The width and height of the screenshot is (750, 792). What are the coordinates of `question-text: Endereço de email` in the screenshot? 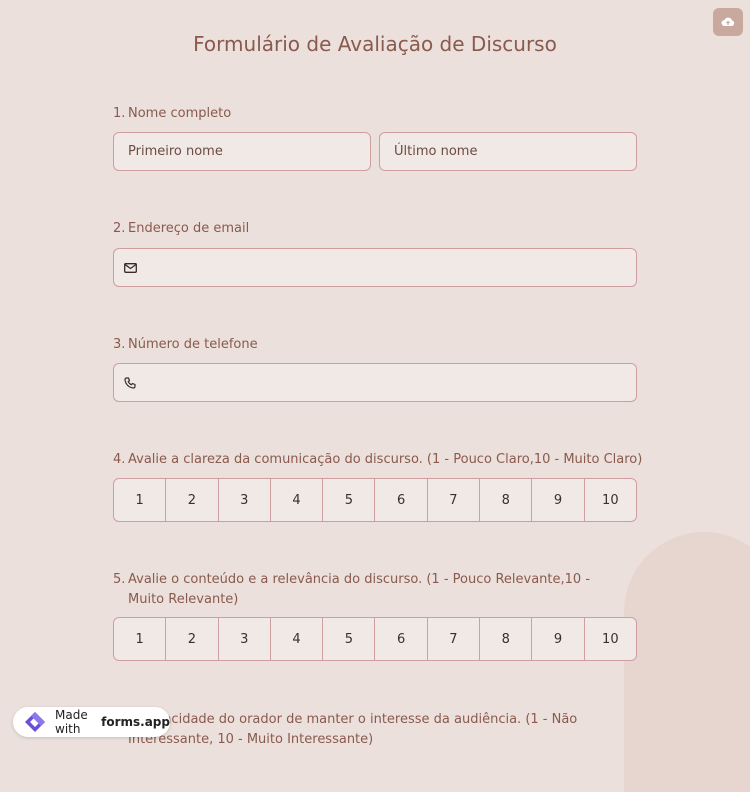 It's located at (189, 228).